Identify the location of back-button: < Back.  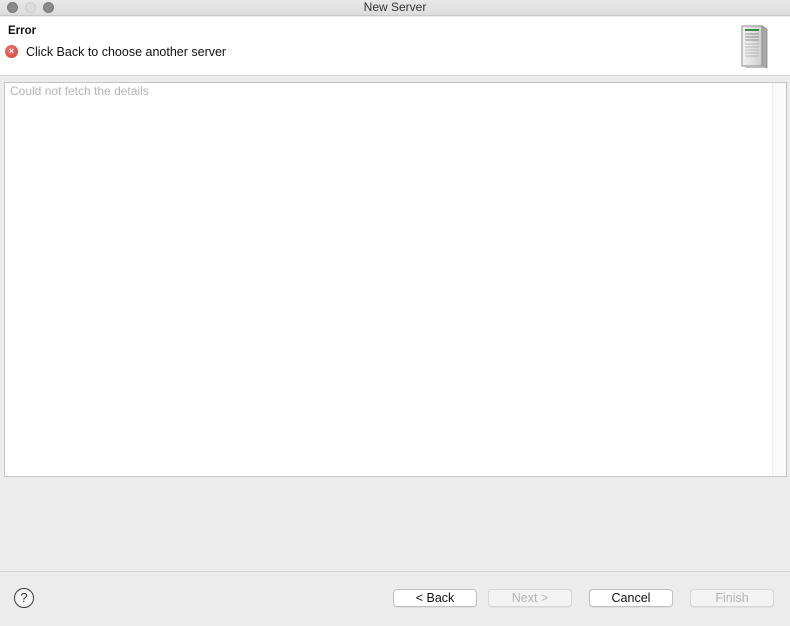
(435, 598).